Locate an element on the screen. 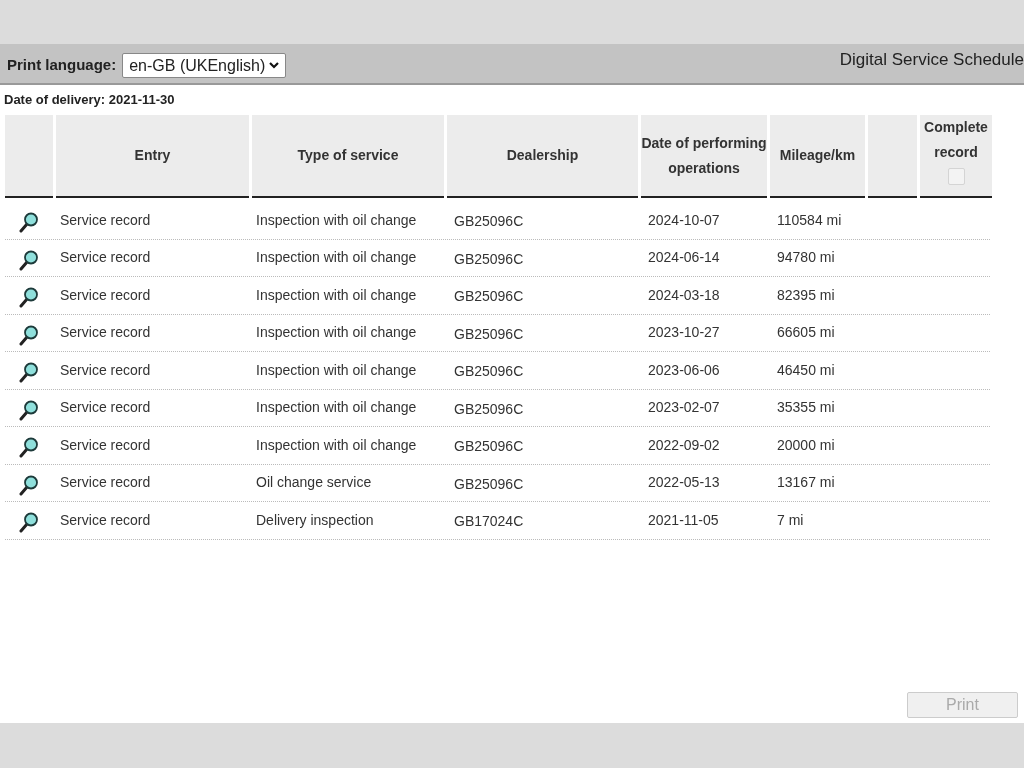 Image resolution: width=1024 pixels, height=768 pixels. mileage-cell-text: 82395 mi is located at coordinates (806, 295).